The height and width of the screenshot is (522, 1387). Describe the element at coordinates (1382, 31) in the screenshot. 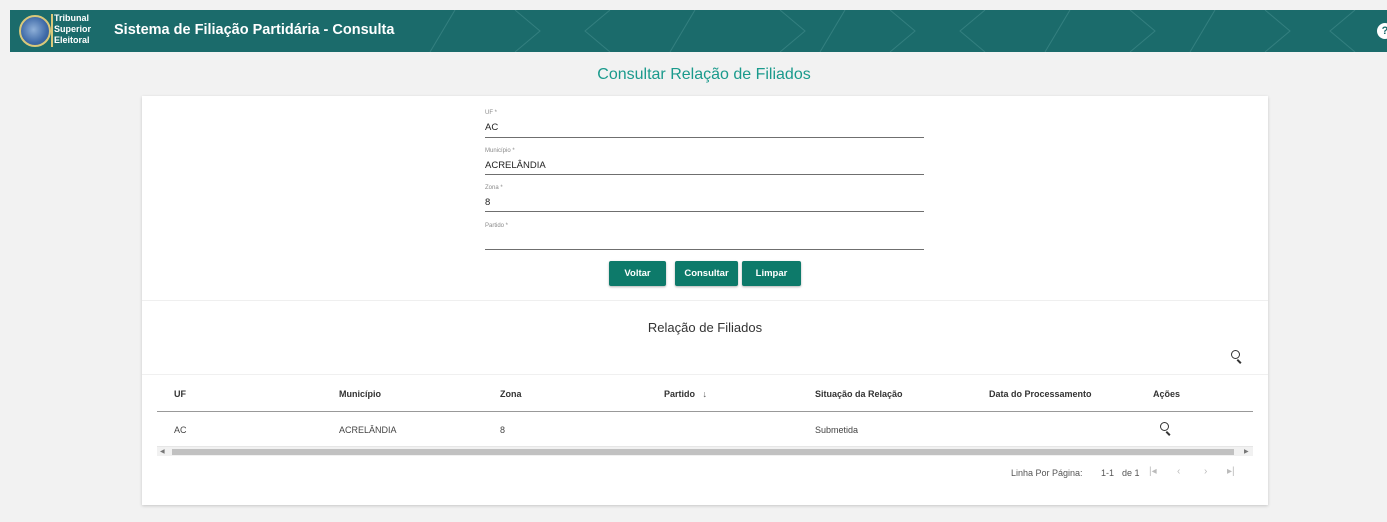

I see `help-icon: ?` at that location.